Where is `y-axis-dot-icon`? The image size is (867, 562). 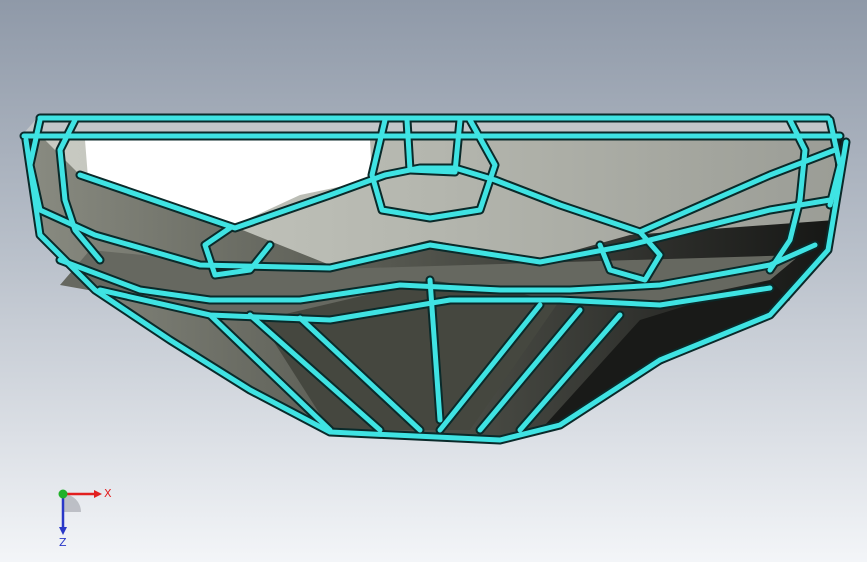
y-axis-dot-icon is located at coordinates (63, 494).